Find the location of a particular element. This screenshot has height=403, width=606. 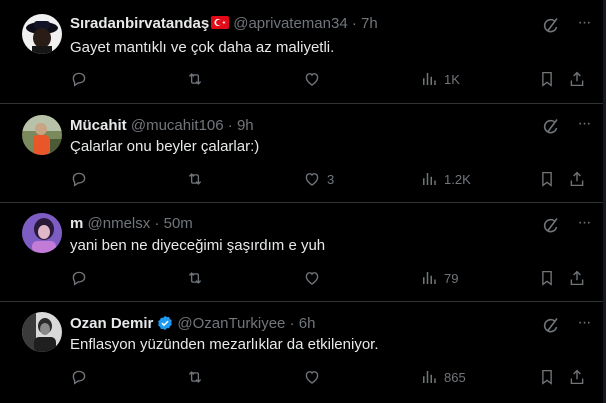

tweet-header: m @nmelsx · 50m is located at coordinates (131, 224).